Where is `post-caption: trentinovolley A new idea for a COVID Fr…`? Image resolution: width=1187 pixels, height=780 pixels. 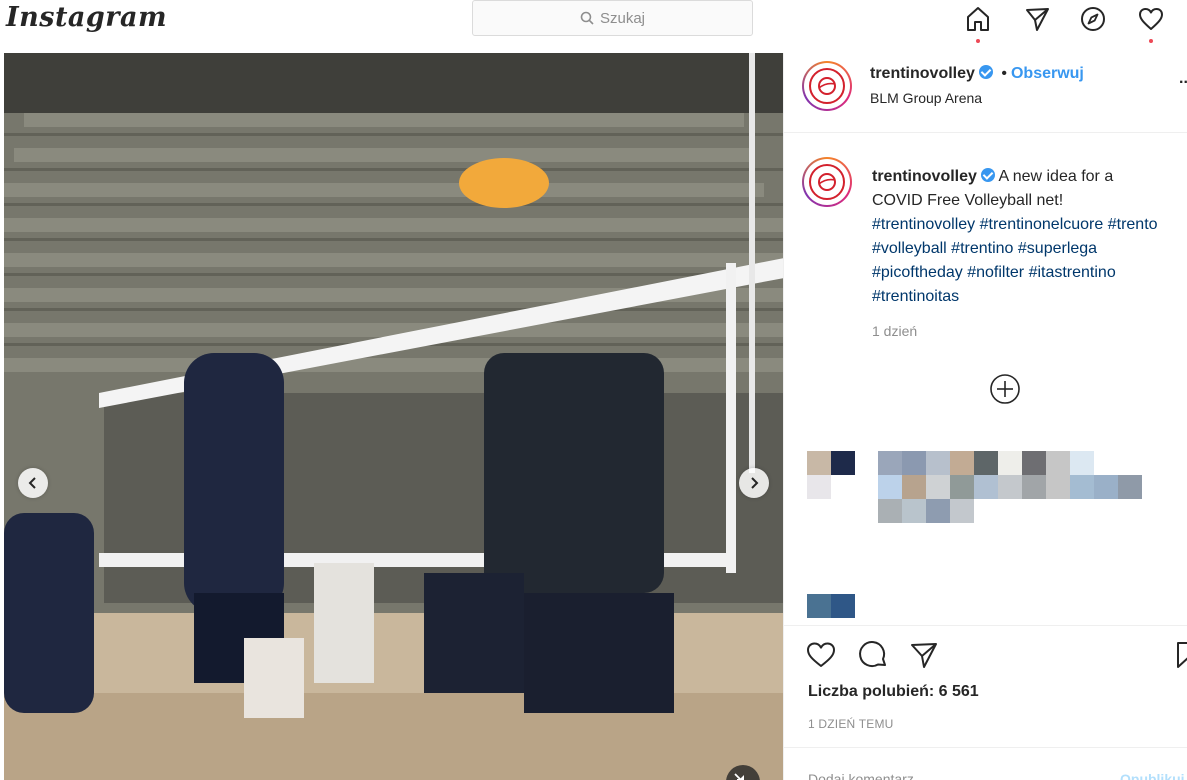 post-caption: trentinovolley A new idea for a COVID Fr… is located at coordinates (1017, 237).